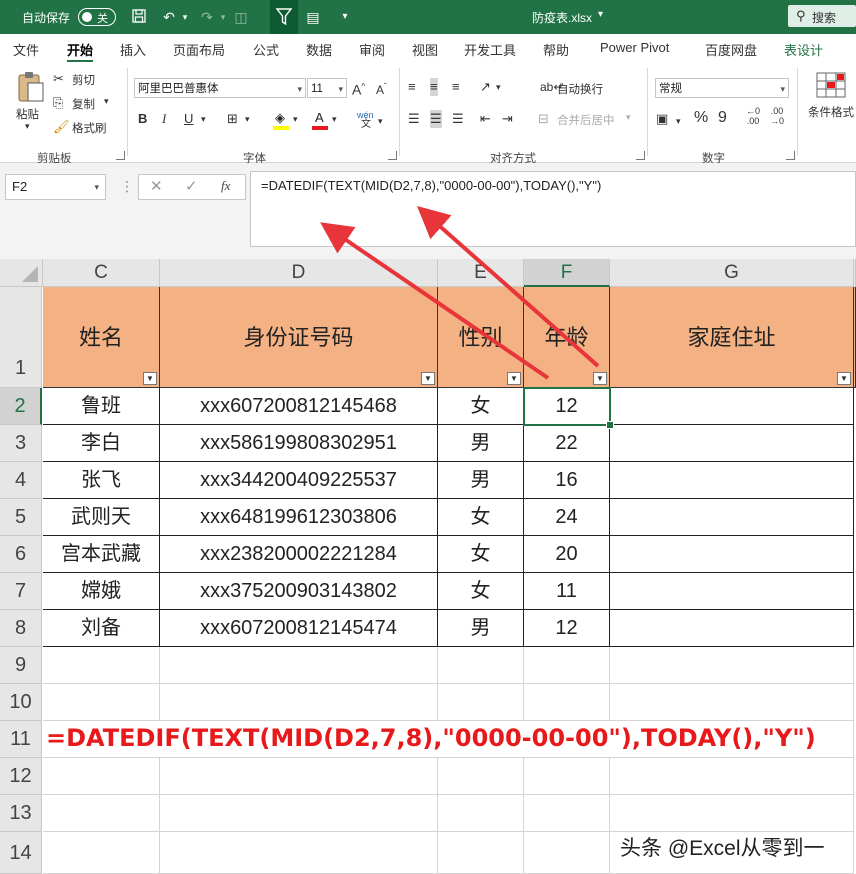 This screenshot has height=874, width=856. I want to click on cell-name: 李白, so click(101, 443).